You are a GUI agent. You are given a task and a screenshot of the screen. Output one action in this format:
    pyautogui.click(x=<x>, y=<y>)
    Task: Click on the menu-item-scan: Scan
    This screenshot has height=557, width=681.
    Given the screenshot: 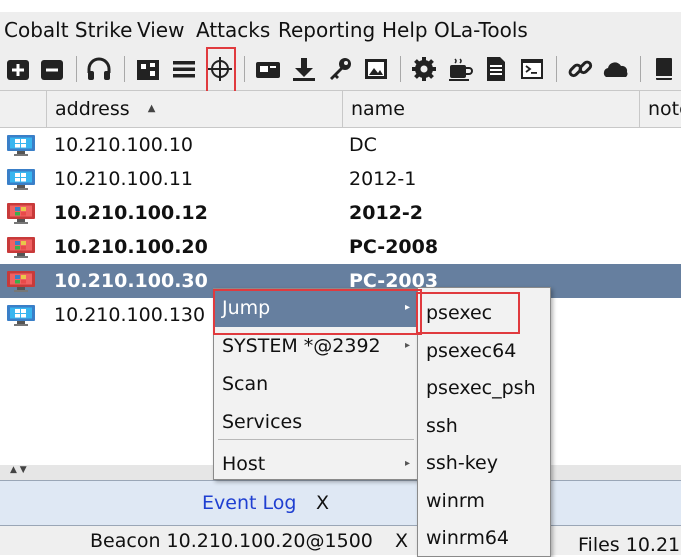 What is the action you would take?
    pyautogui.click(x=316, y=384)
    